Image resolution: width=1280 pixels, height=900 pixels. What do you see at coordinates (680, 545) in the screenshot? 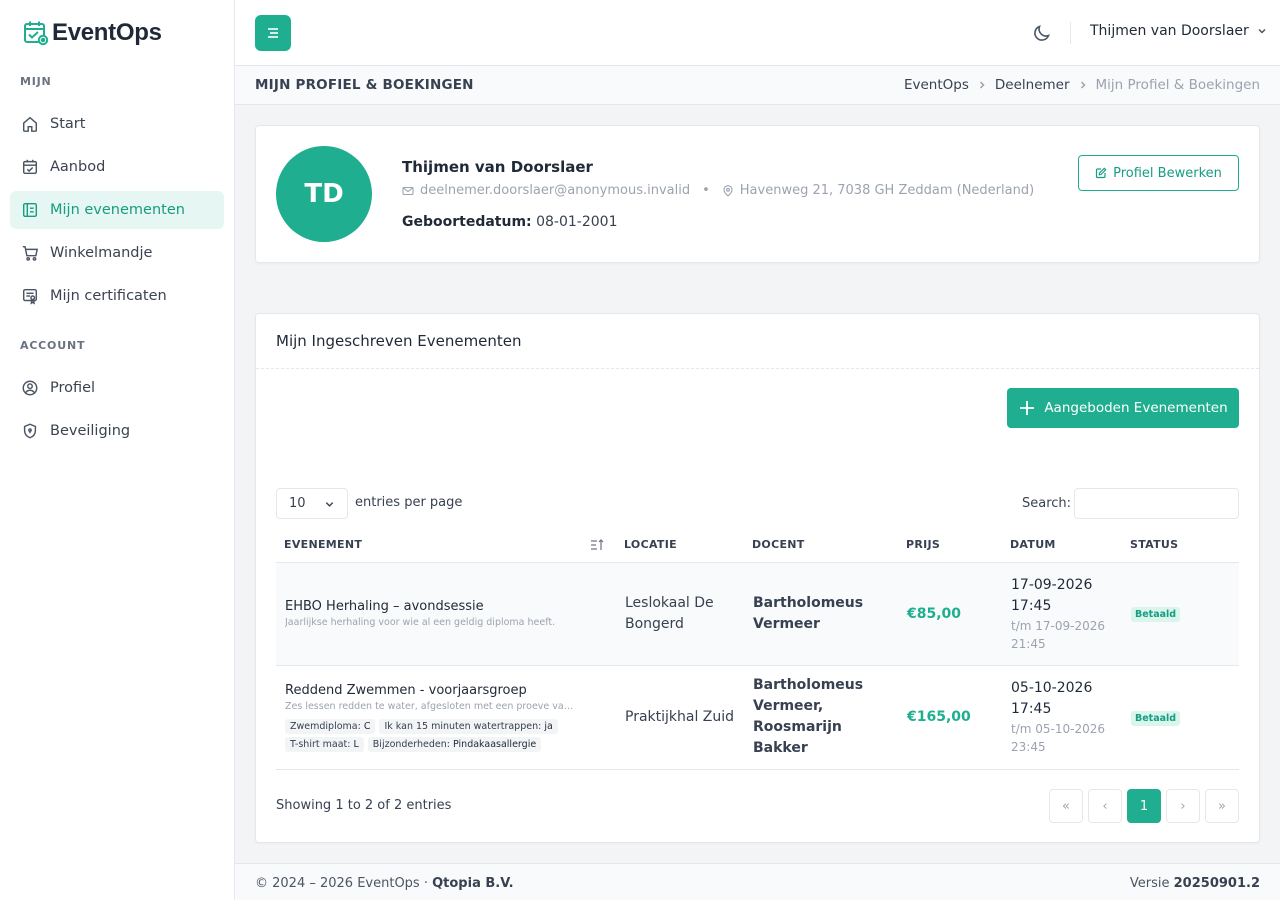
I see `column-header-locatie: LOCATIE` at bounding box center [680, 545].